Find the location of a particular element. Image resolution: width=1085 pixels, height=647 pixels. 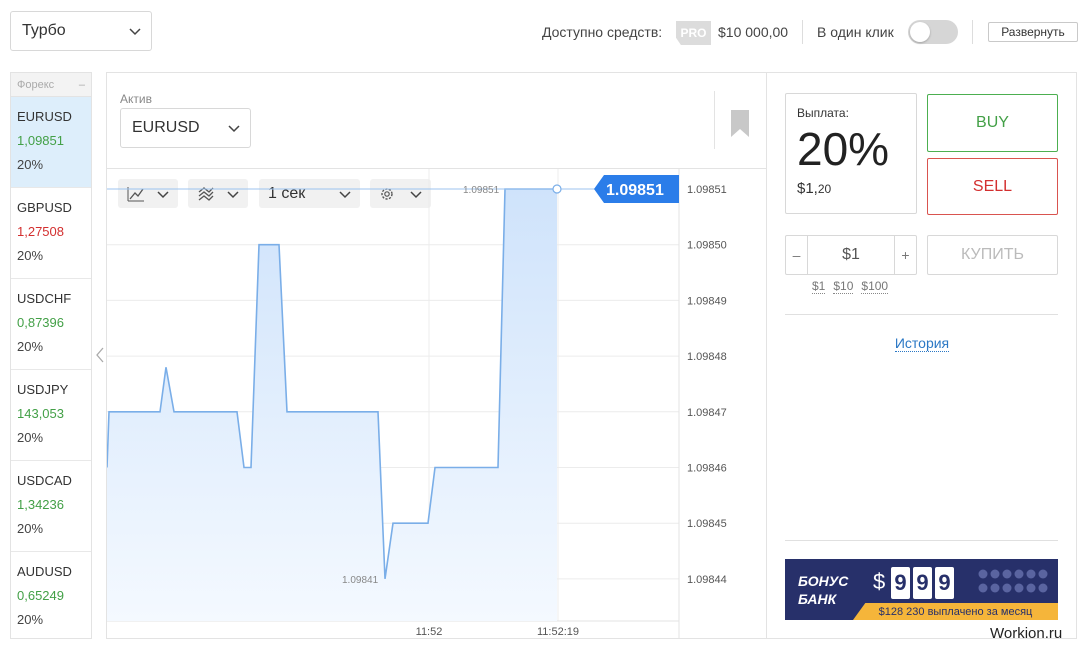

asset-group-header: Форекс – is located at coordinates (51, 85).